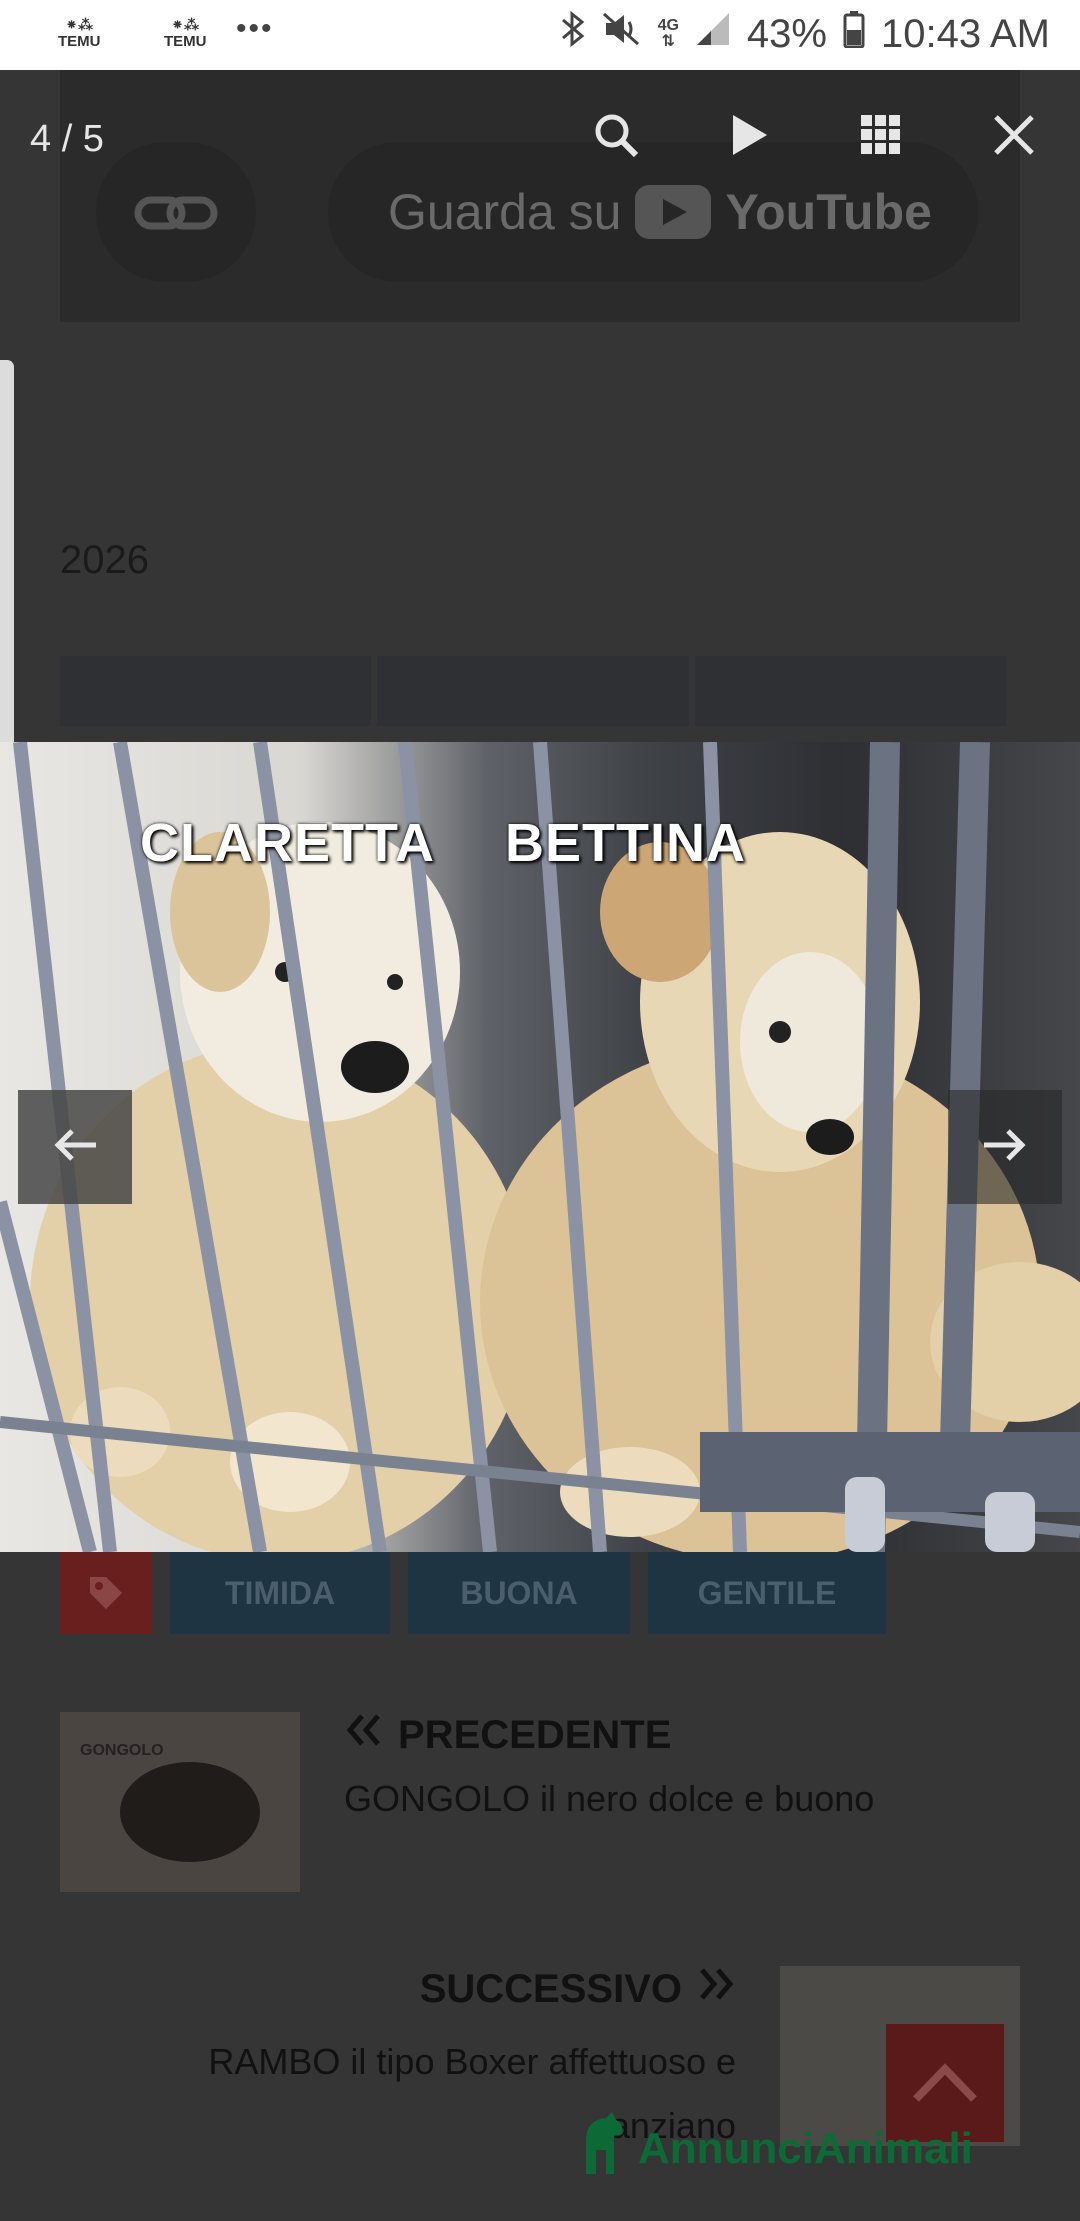 Image resolution: width=1080 pixels, height=2221 pixels. I want to click on thumbnail-grid-button, so click(881, 137).